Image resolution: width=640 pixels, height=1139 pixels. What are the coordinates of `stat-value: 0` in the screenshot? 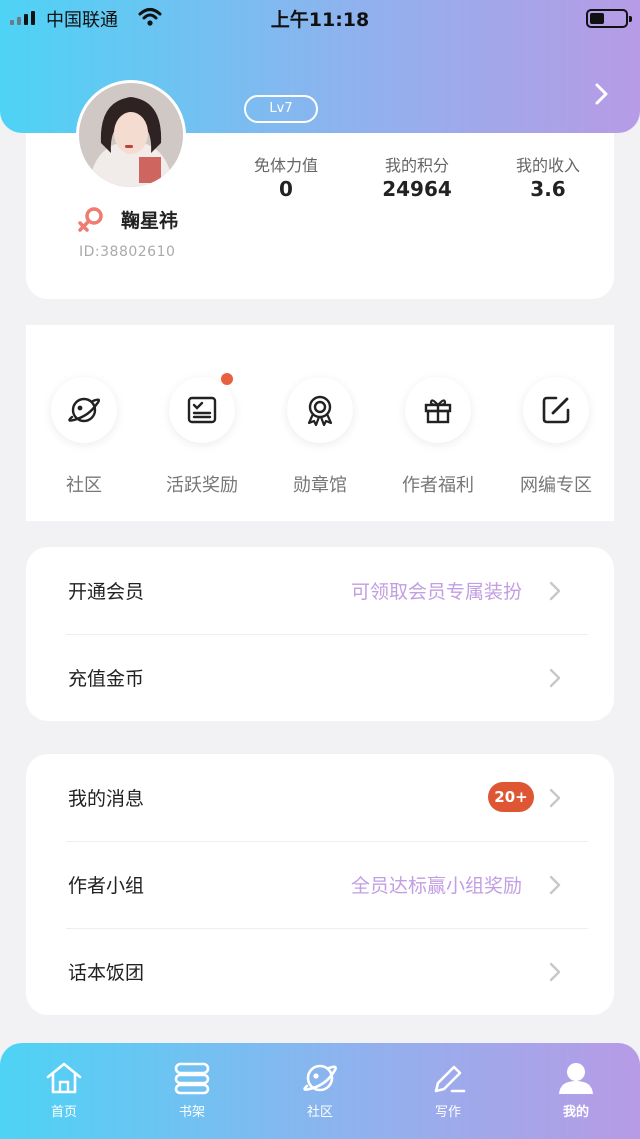 It's located at (286, 189).